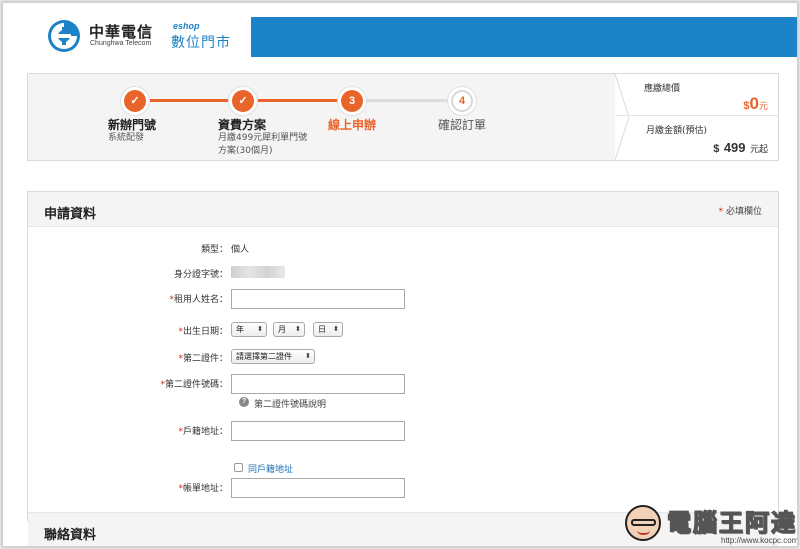 This screenshot has height=549, width=800. Describe the element at coordinates (70, 214) in the screenshot. I see `form-title: 申請資料` at that location.